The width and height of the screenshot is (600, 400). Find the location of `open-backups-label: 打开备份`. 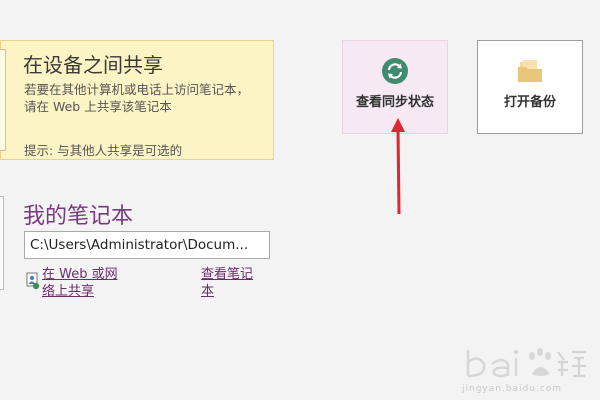

open-backups-label: 打开备份 is located at coordinates (529, 102).